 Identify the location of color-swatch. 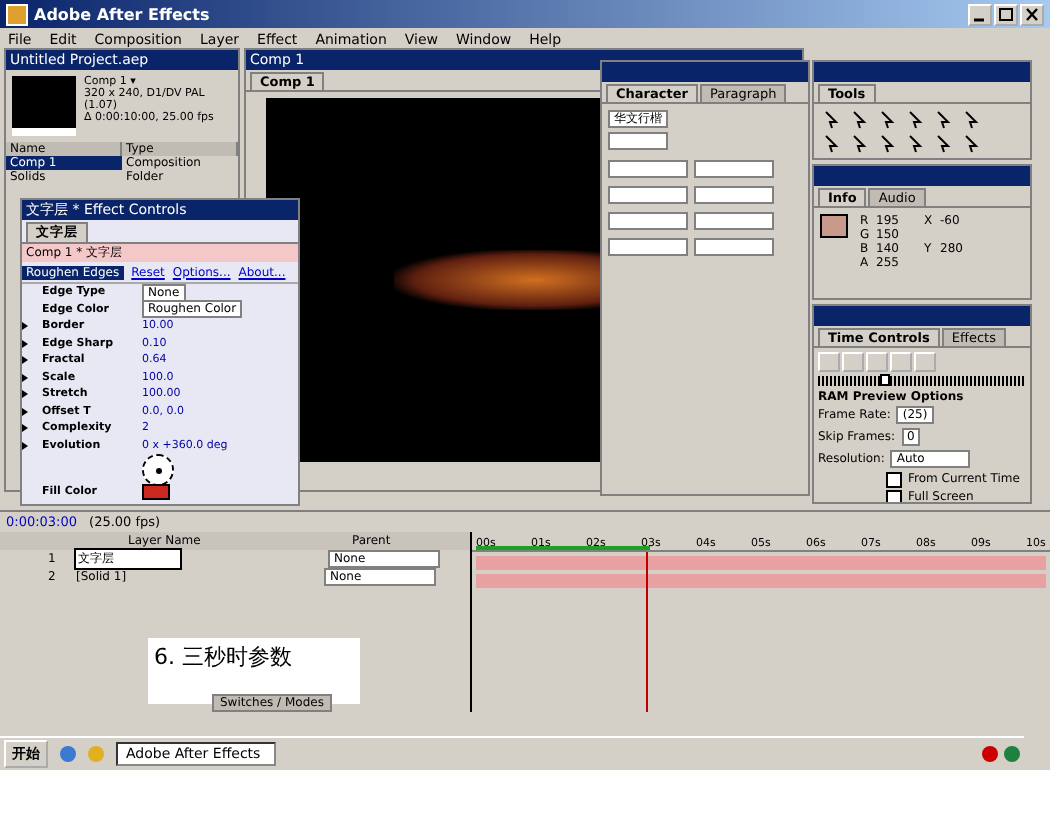
(156, 492).